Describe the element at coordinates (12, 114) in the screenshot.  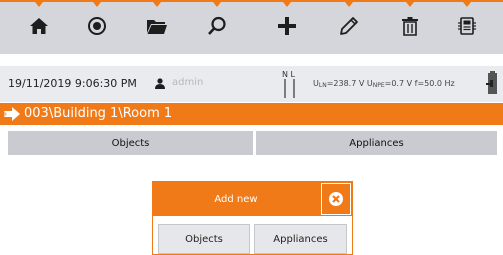
I see `location-arrow-icon` at that location.